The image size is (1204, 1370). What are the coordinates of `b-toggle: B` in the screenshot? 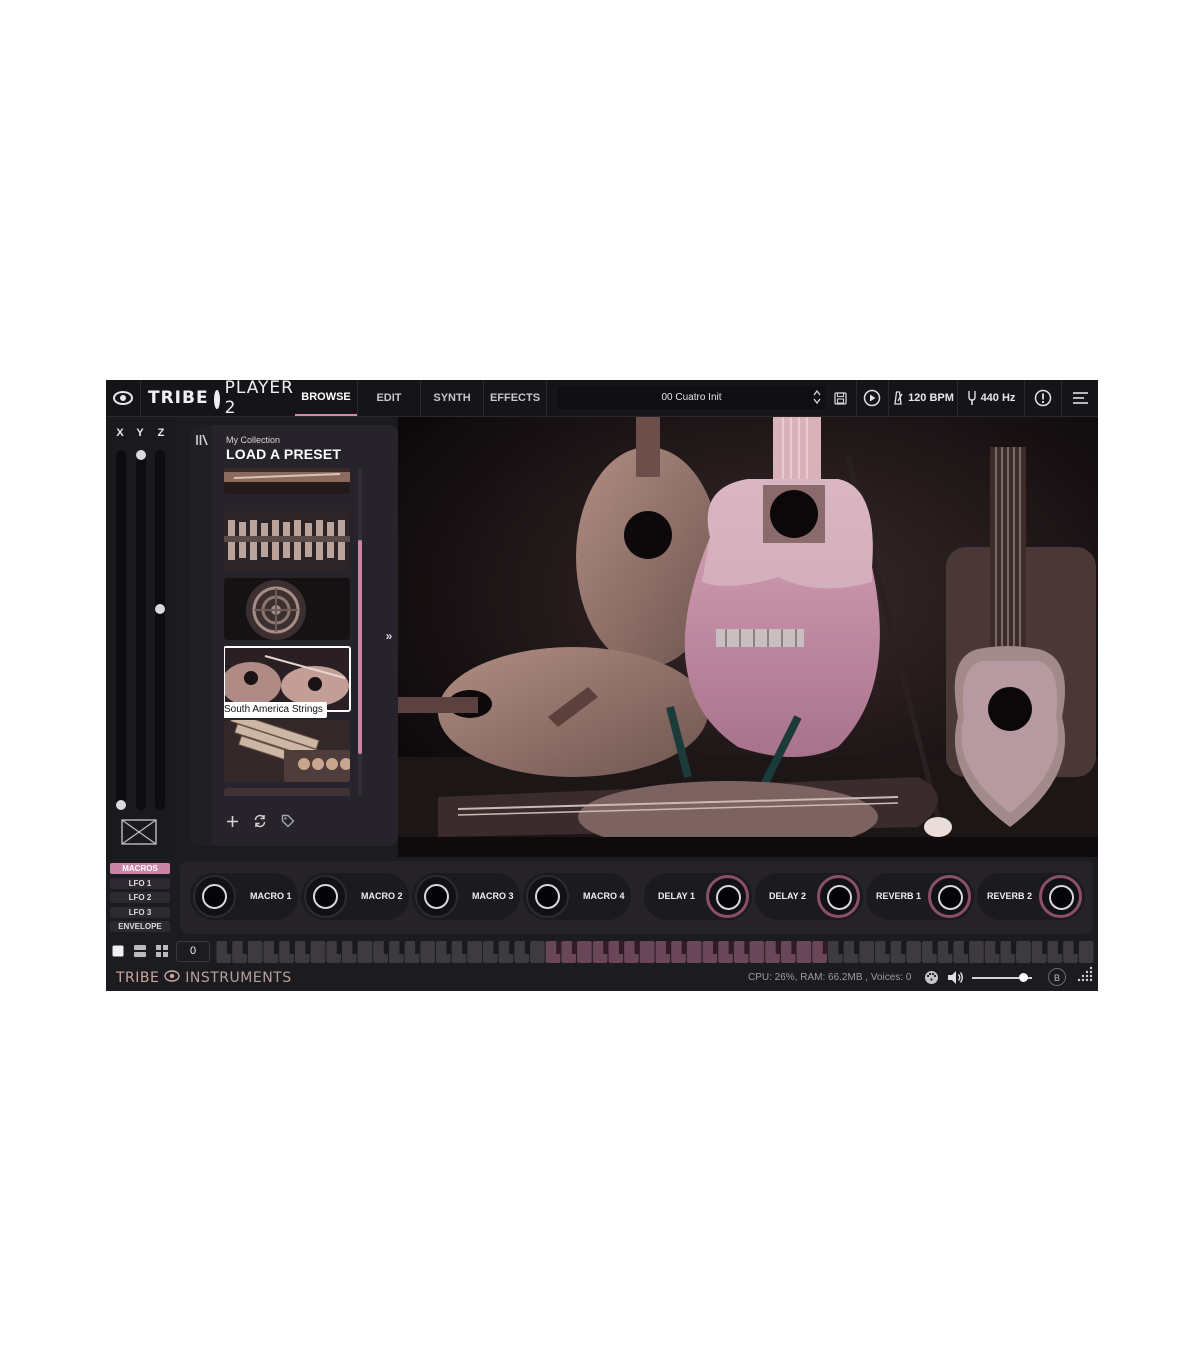 It's located at (1057, 977).